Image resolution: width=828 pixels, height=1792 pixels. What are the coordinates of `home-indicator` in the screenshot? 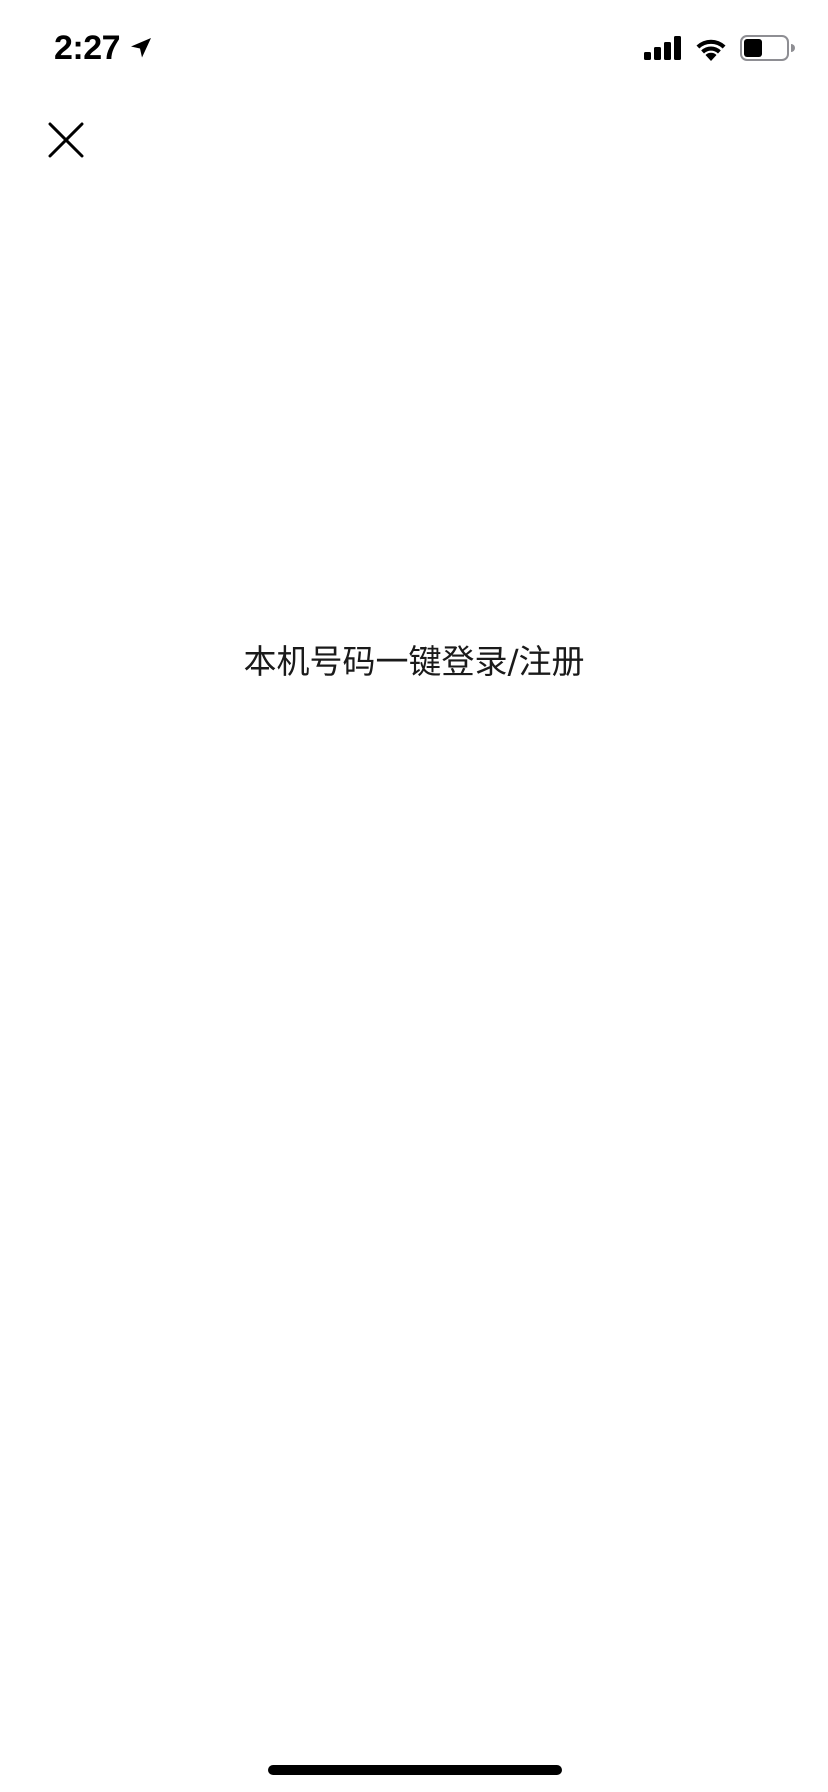 It's located at (415, 1770).